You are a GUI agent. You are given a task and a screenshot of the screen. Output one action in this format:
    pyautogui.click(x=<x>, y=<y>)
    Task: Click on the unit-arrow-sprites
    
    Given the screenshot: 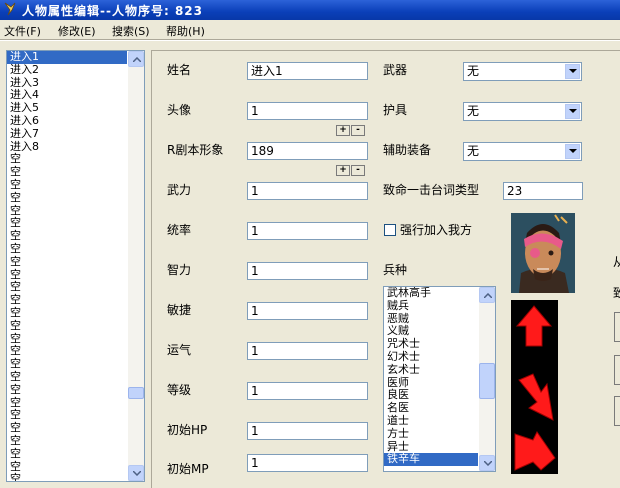 What is the action you would take?
    pyautogui.click(x=535, y=388)
    